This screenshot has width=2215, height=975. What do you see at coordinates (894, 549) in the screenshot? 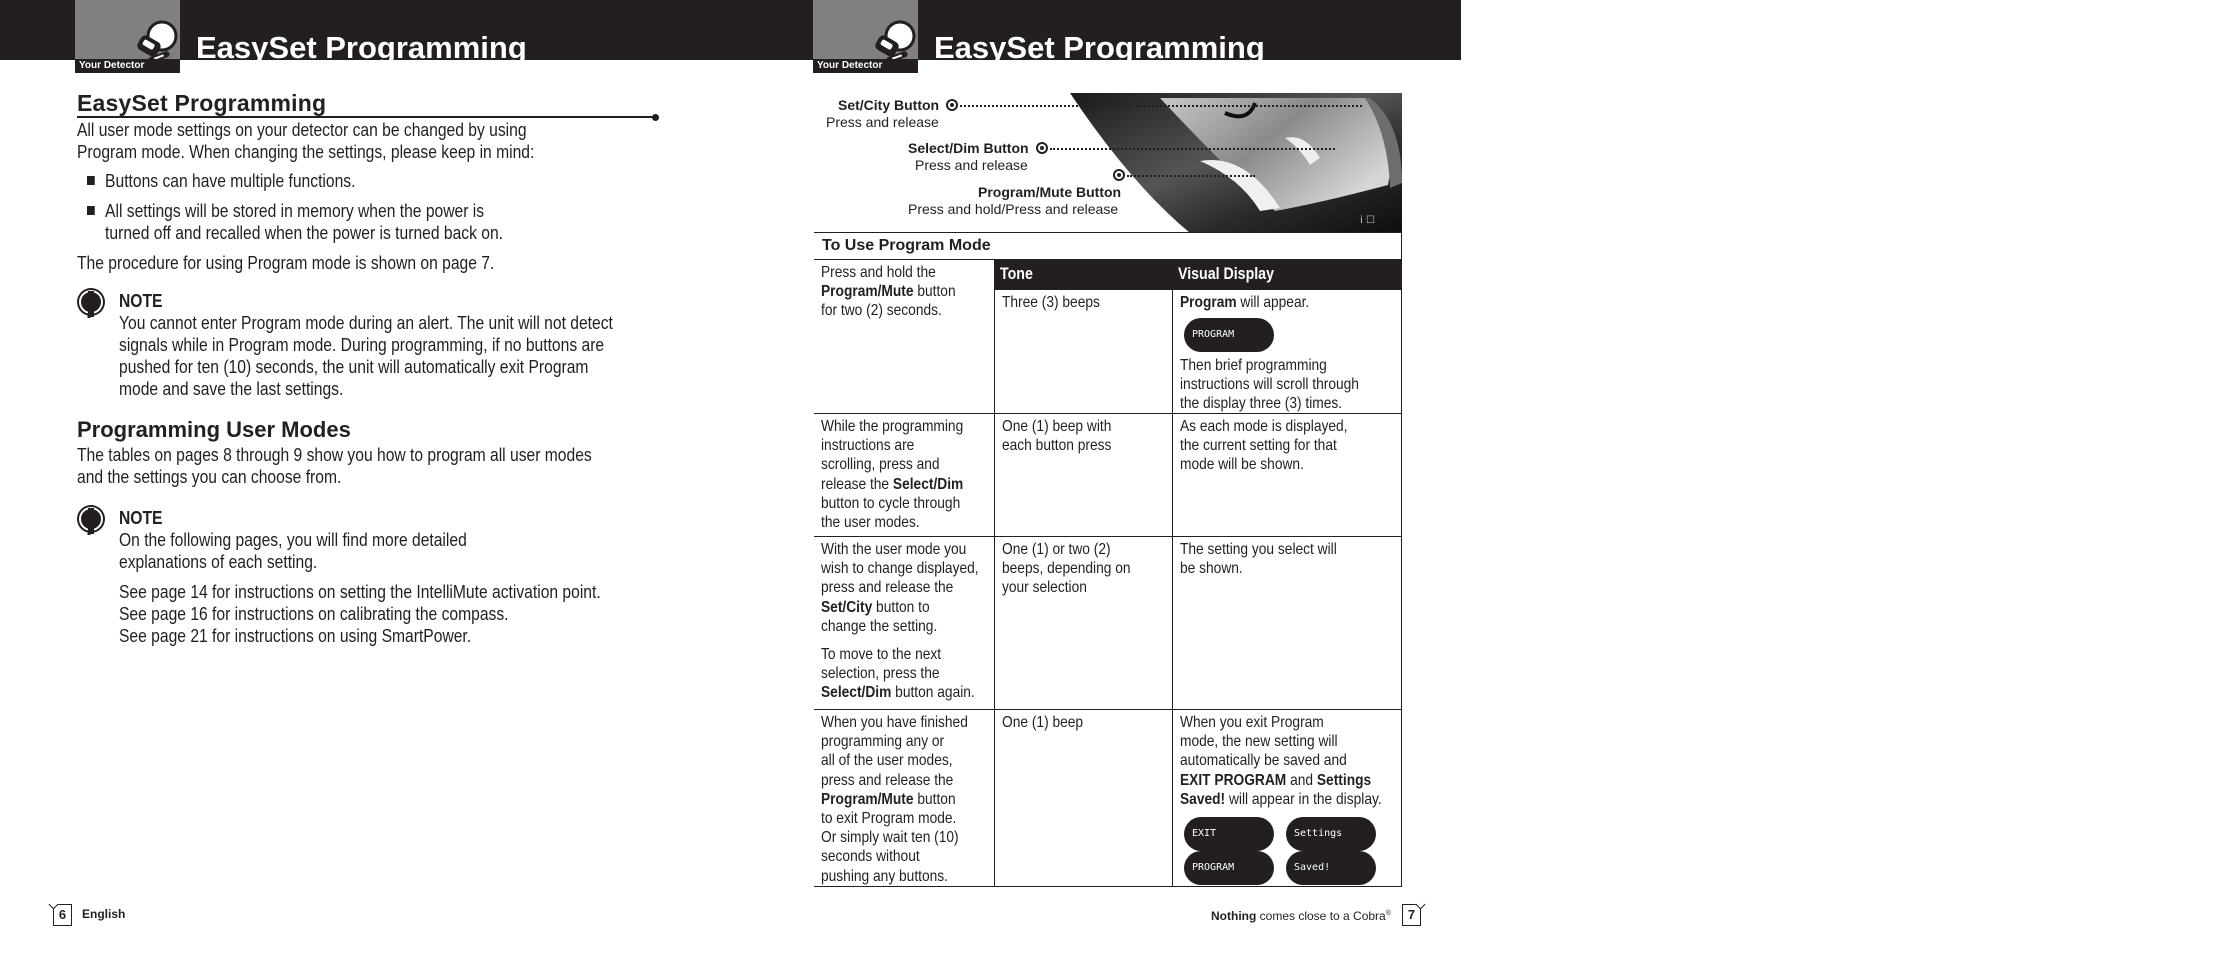
I see `text-run: With the user mode you` at bounding box center [894, 549].